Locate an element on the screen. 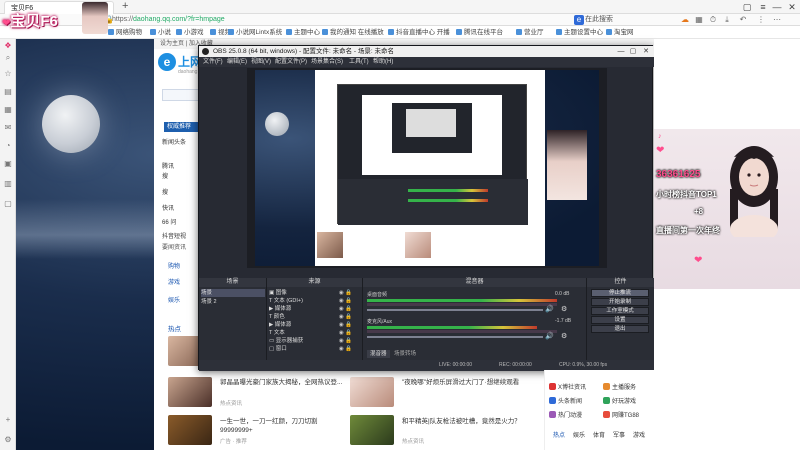 This screenshot has width=800, height=450. new-tab-button: + is located at coordinates (125, 6).